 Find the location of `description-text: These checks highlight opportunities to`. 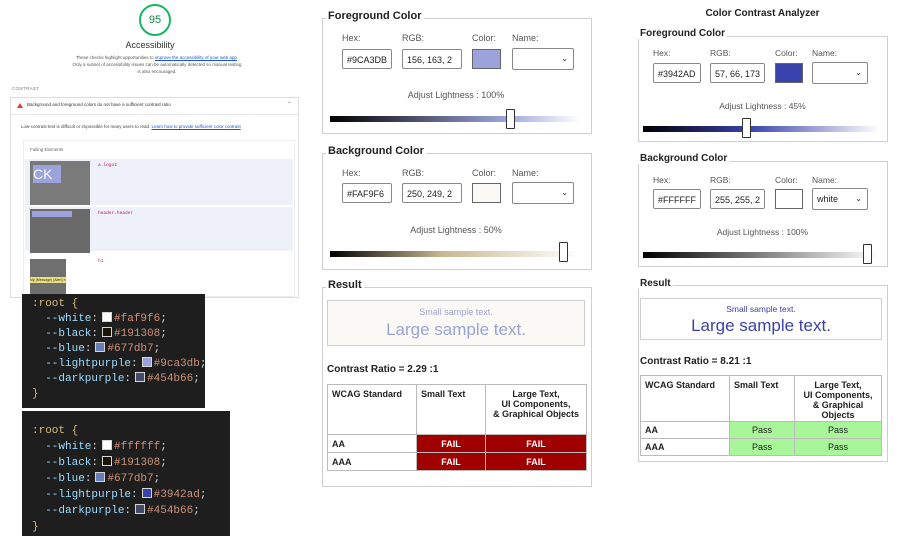

description-text: These checks highlight opportunities to is located at coordinates (115, 57).